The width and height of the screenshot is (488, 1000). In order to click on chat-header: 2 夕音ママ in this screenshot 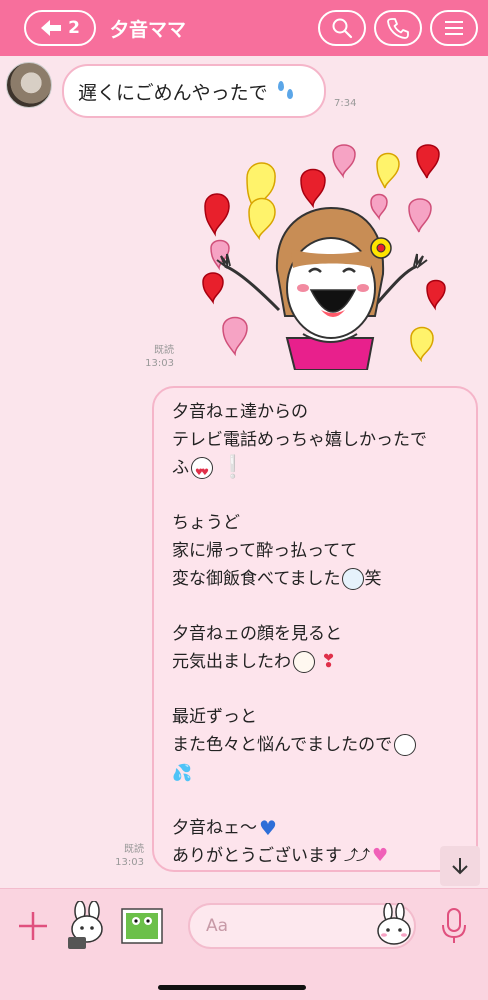, I will do `click(244, 28)`.